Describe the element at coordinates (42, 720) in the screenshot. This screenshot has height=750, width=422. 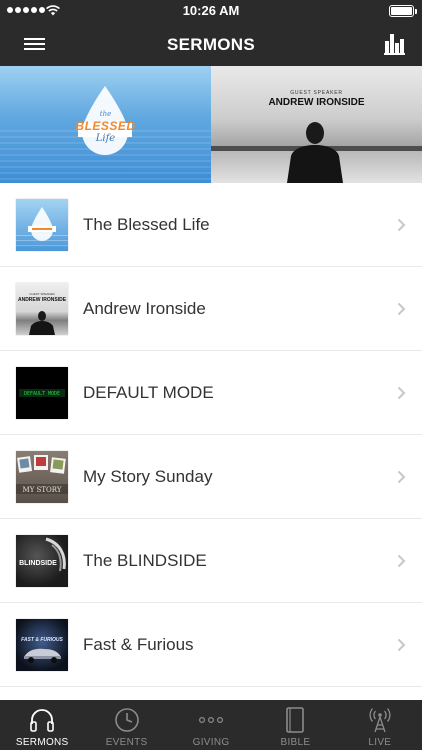
I see `headphones-icon` at that location.